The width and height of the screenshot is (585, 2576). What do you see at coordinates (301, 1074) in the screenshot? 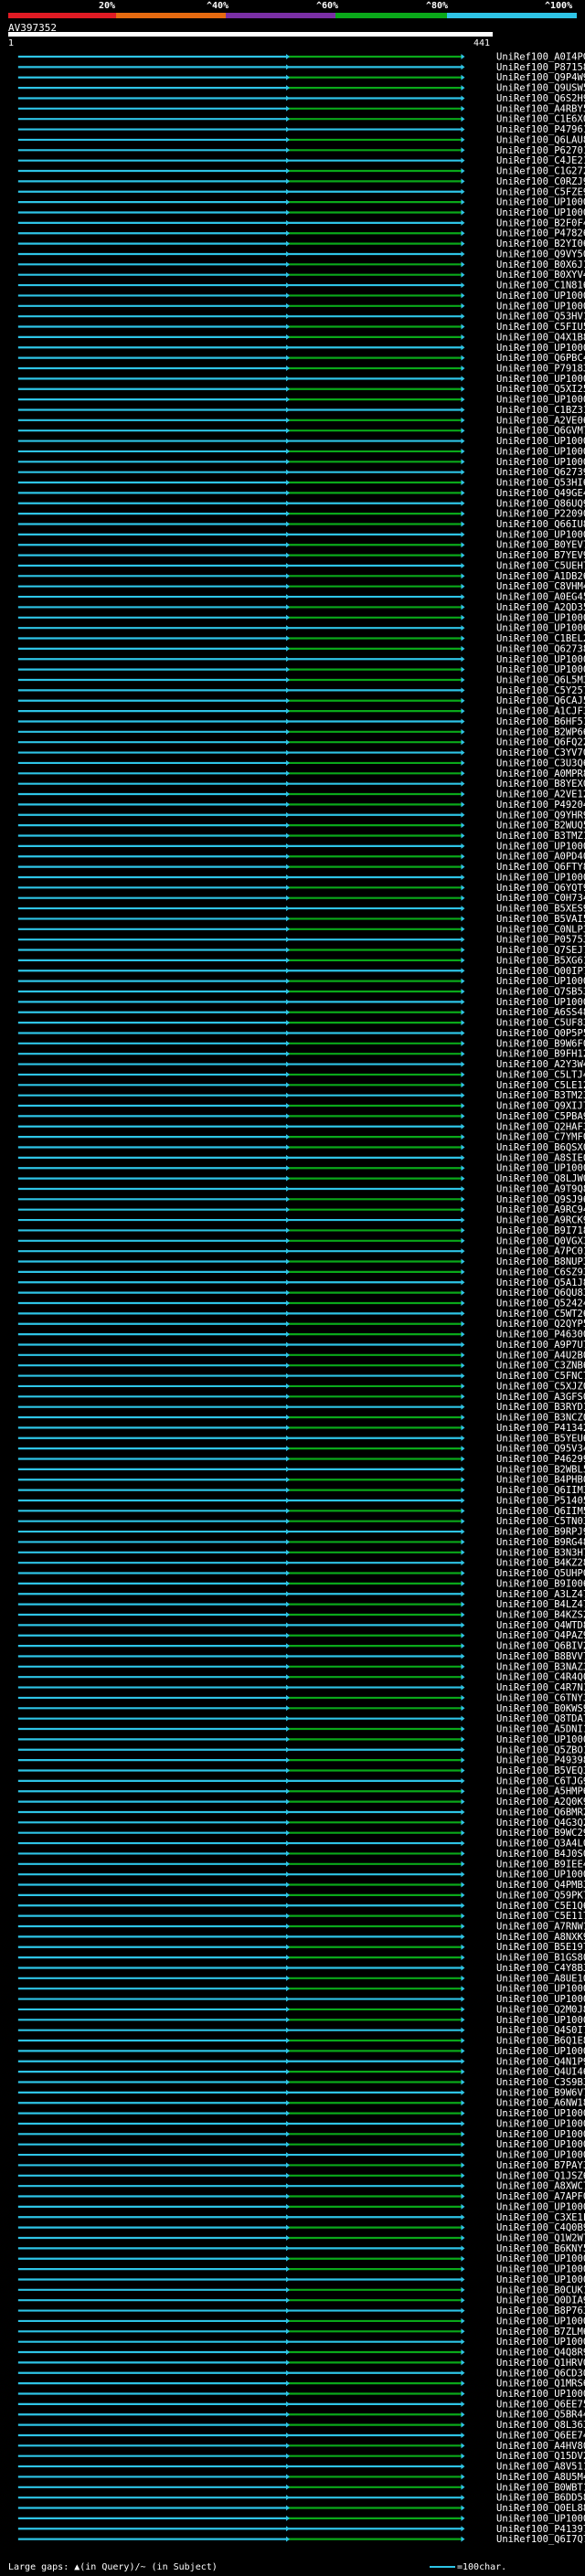
I see `hit-row: UniRef100_C5LTJ4` at bounding box center [301, 1074].